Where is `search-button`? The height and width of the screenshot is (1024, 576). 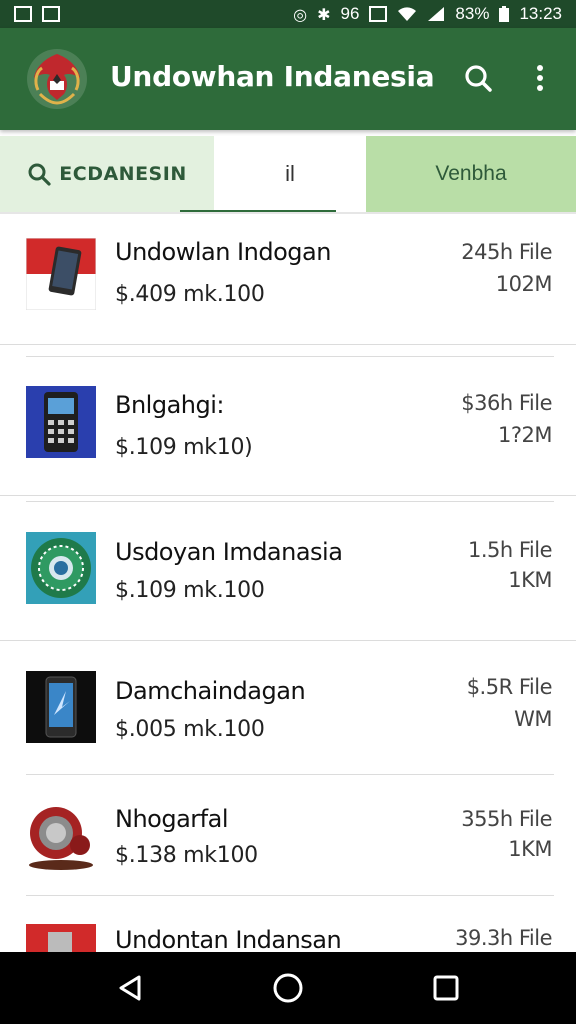 search-button is located at coordinates (478, 78).